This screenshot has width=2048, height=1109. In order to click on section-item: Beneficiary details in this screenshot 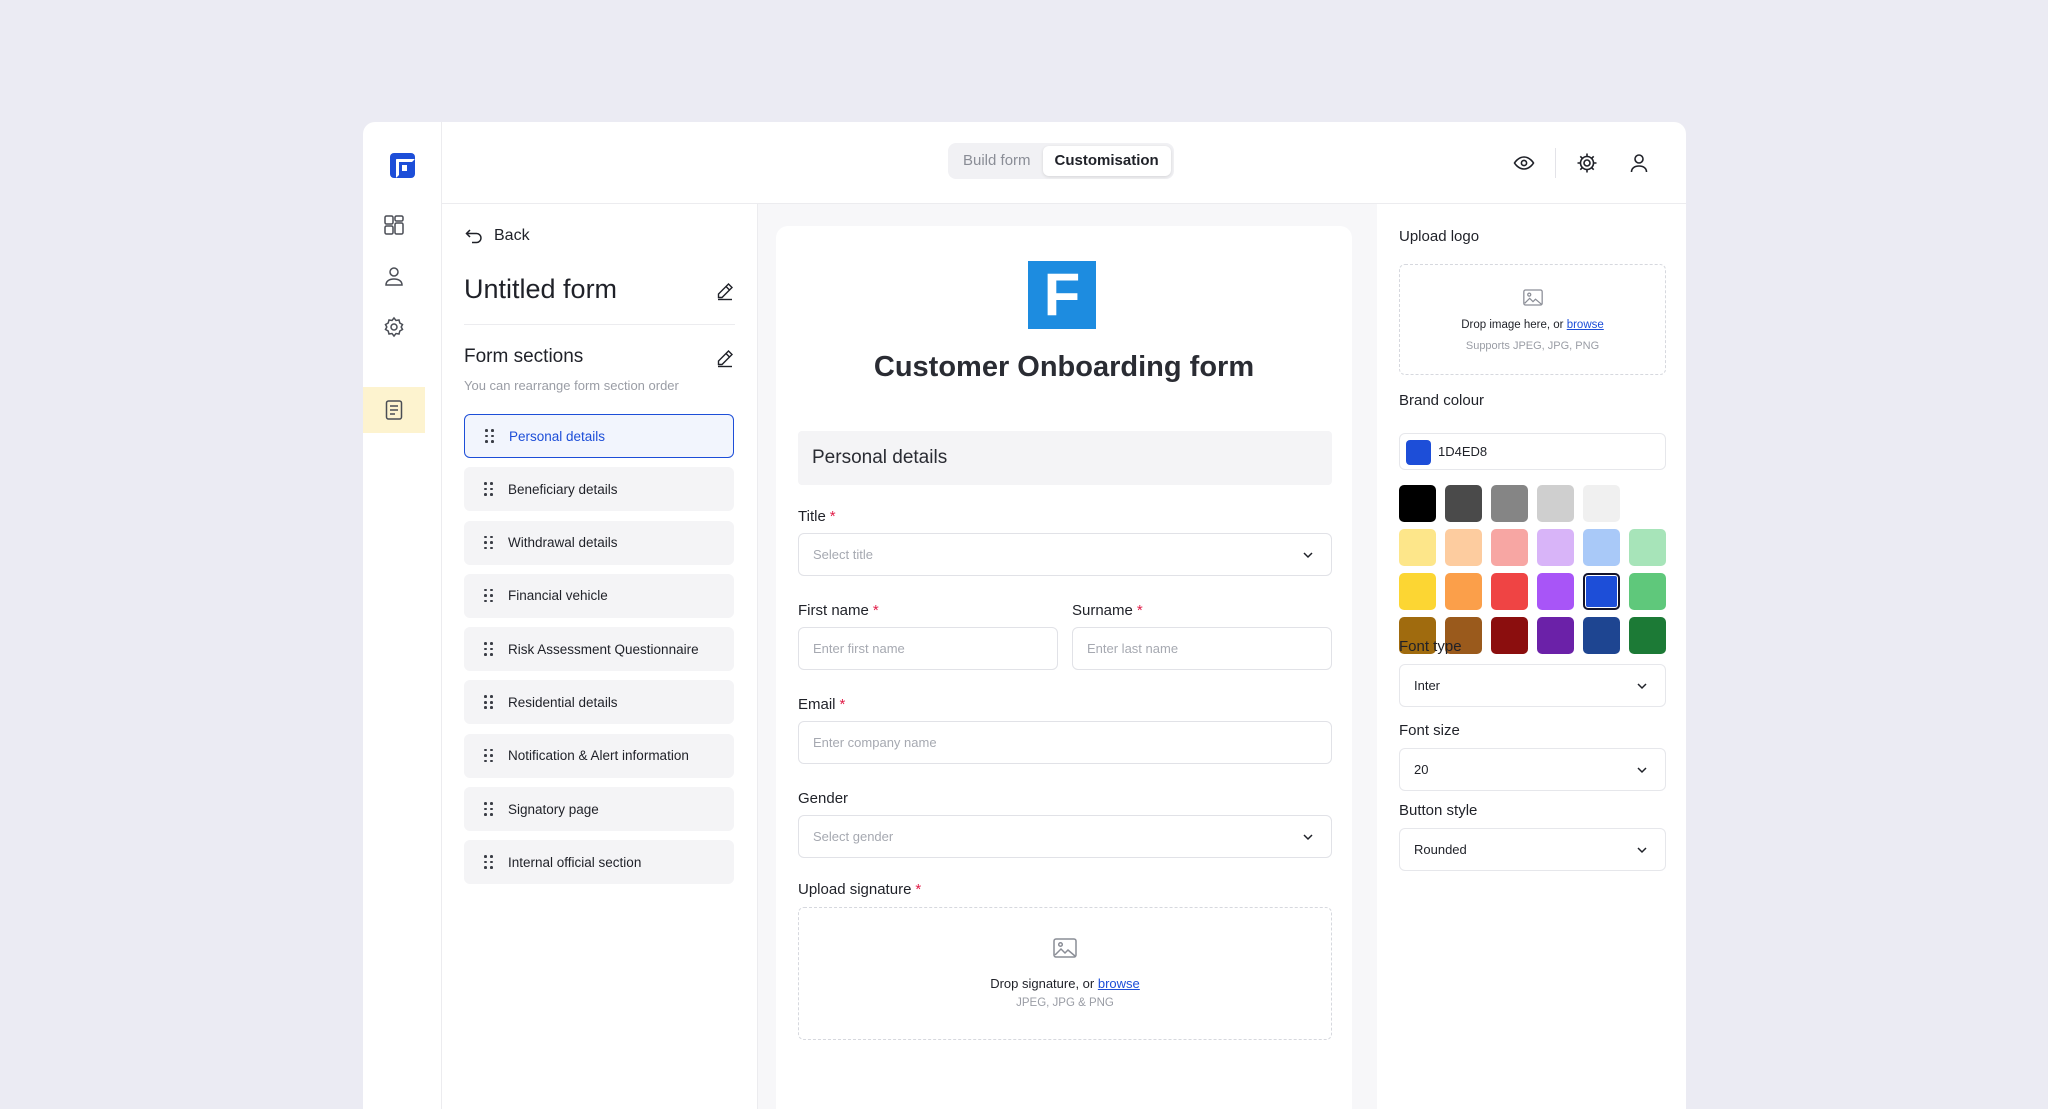, I will do `click(599, 489)`.